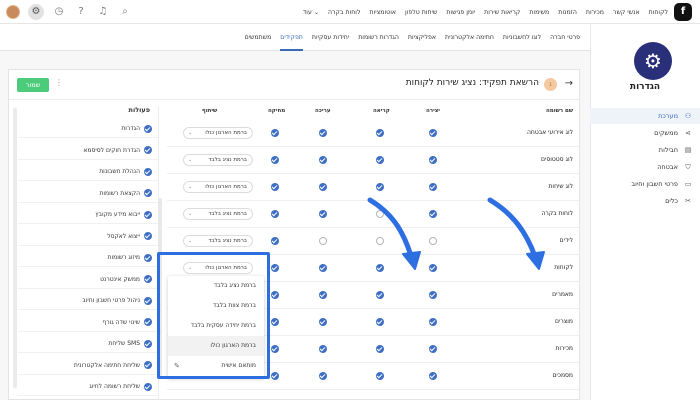  I want to click on subtab: הגדרות רשומות, so click(378, 37).